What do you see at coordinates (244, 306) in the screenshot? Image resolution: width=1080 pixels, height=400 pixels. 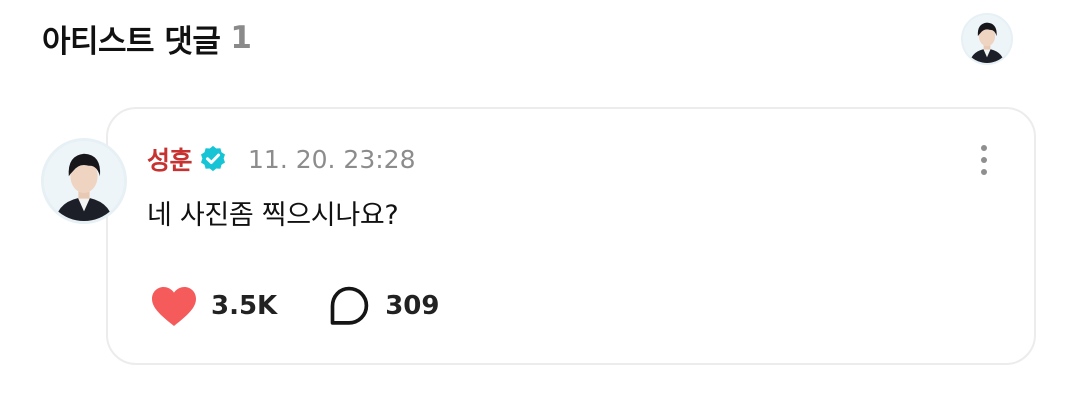 I see `like-count: 3.5K` at bounding box center [244, 306].